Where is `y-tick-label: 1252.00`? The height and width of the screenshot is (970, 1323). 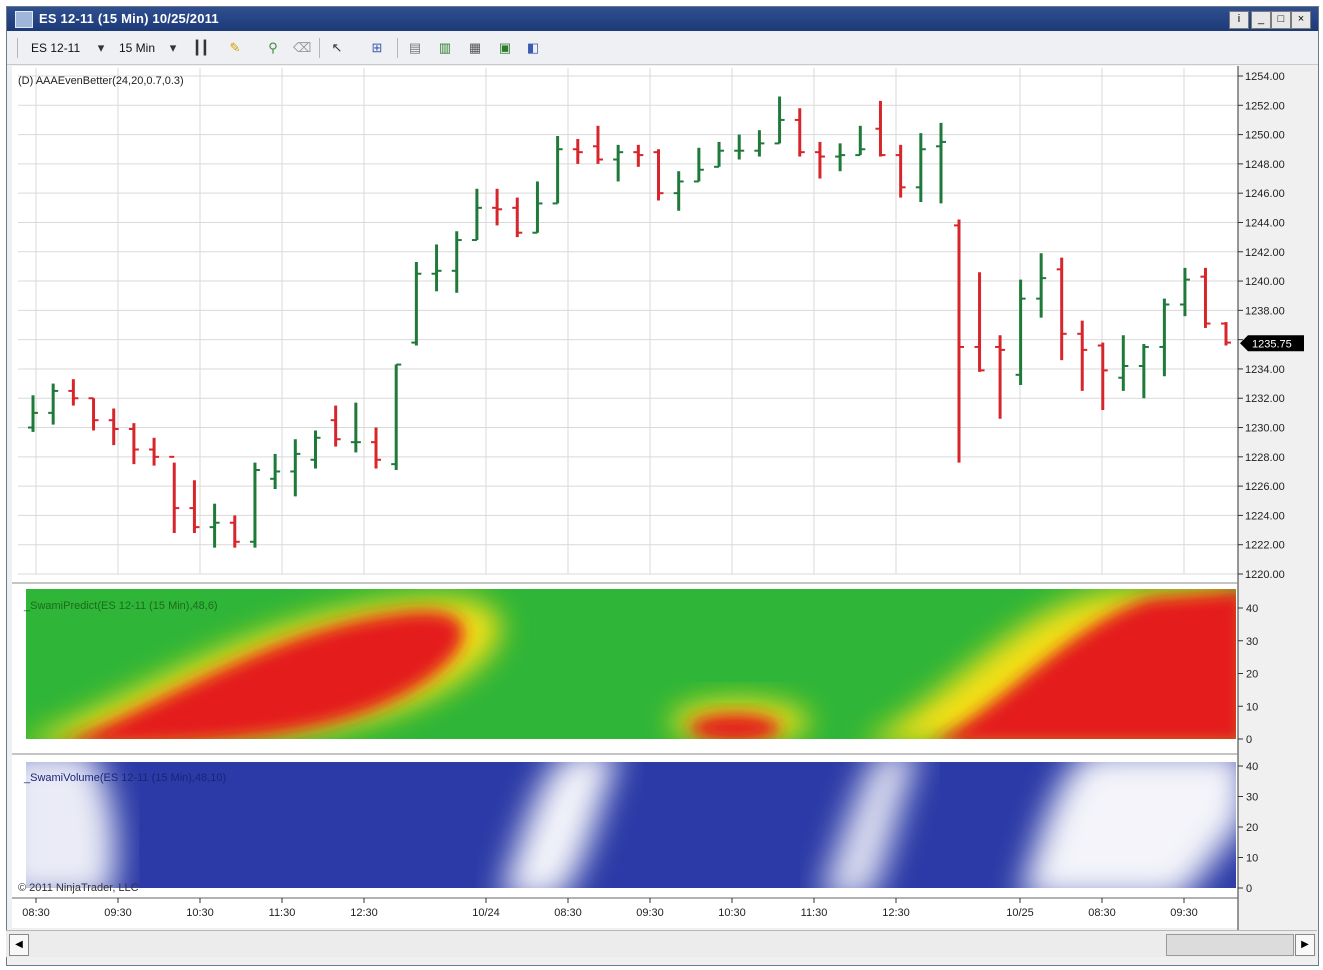
y-tick-label: 1252.00 is located at coordinates (1265, 106).